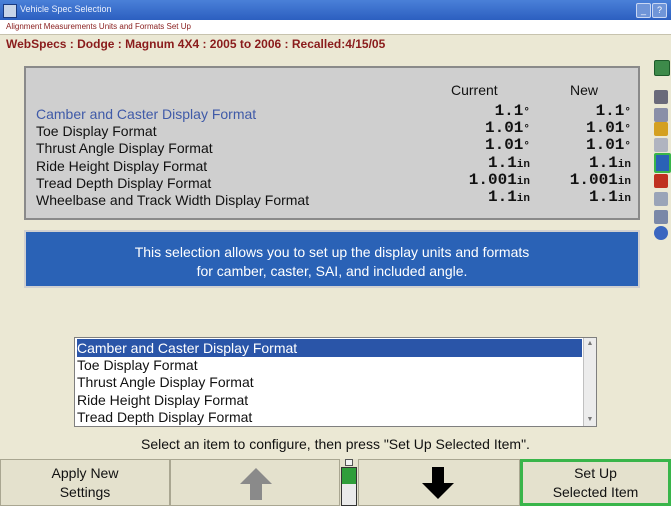 This screenshot has height=506, width=671. I want to click on window-title: Vehicle Spec Selection, so click(66, 9).